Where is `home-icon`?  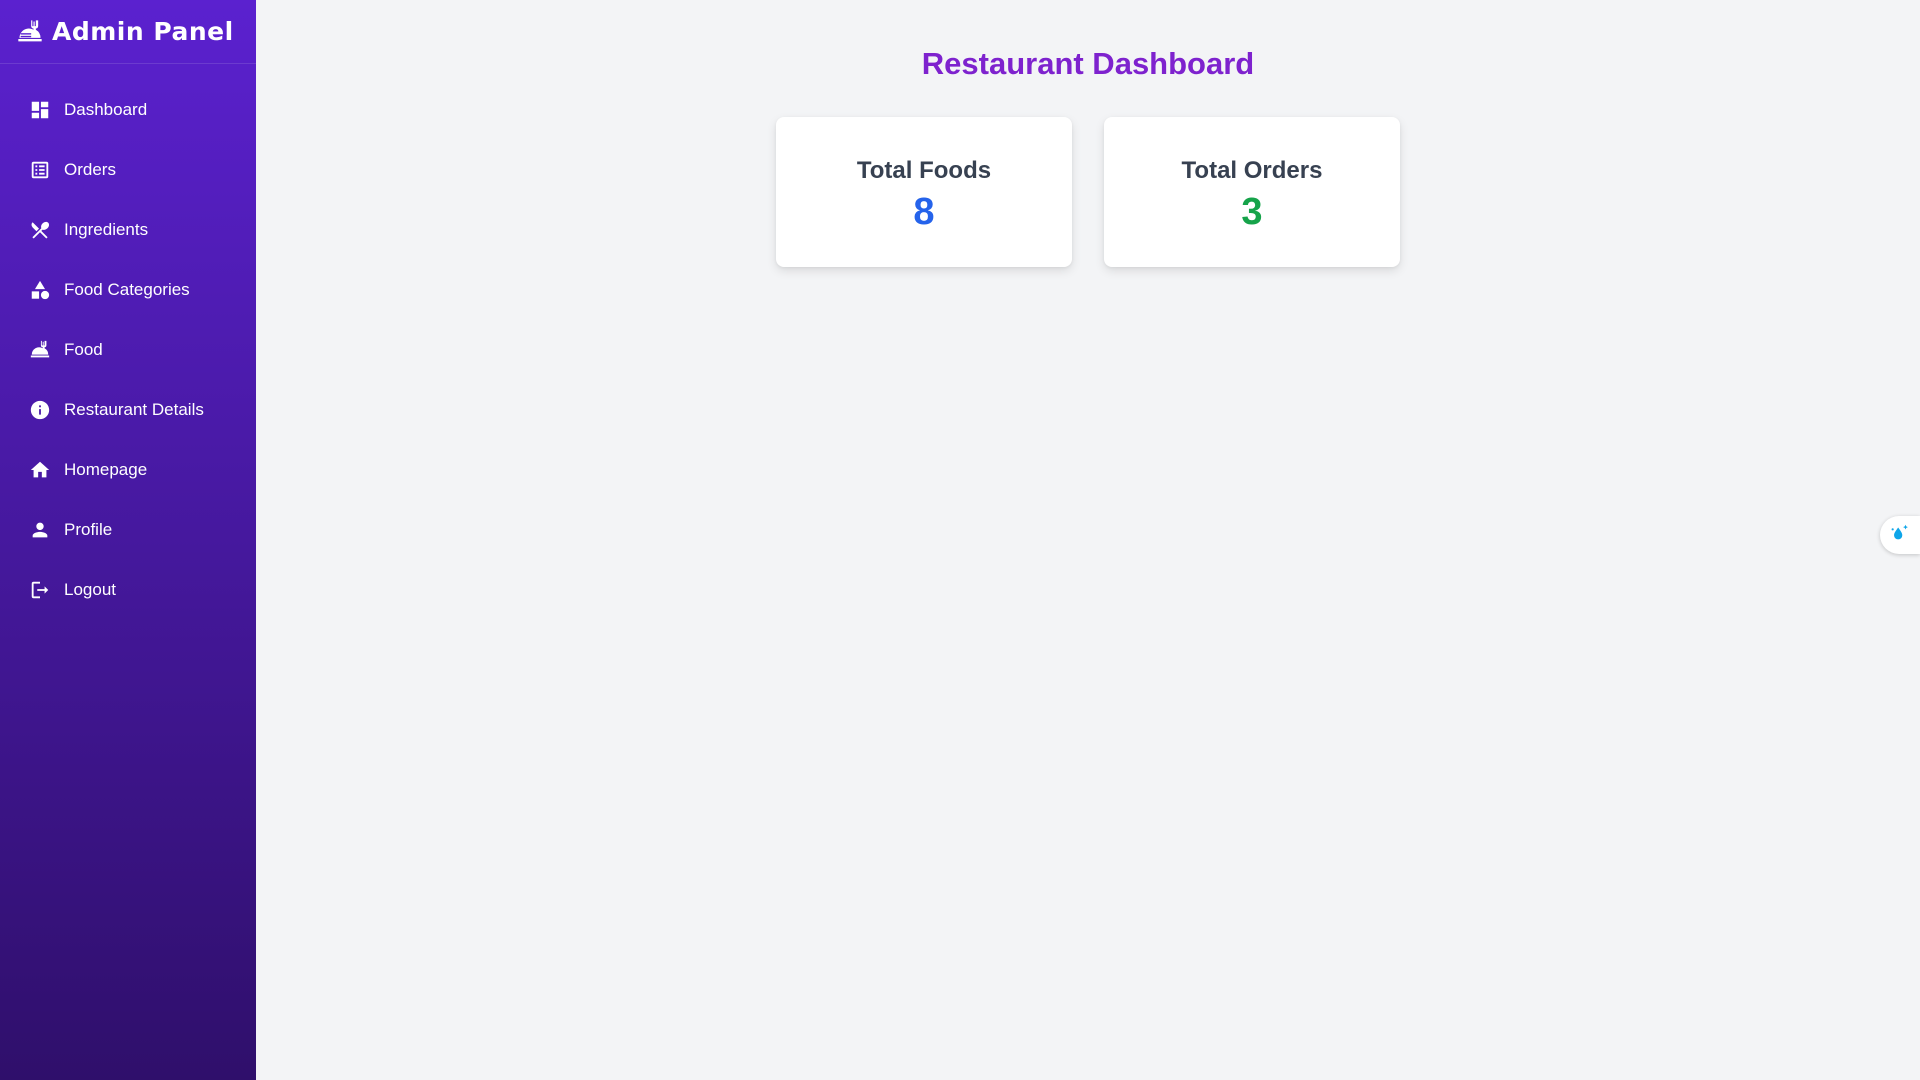 home-icon is located at coordinates (40, 470).